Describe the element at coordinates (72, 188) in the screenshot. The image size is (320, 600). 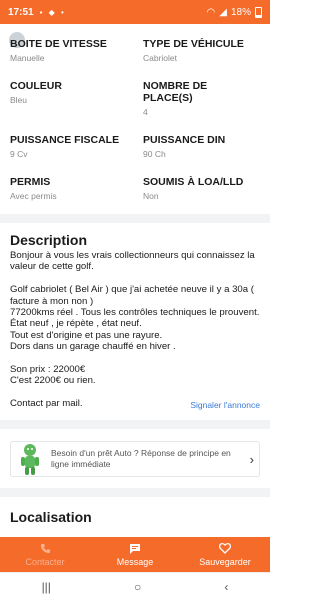
I see `spec-license: PERMIS Avec permis` at that location.